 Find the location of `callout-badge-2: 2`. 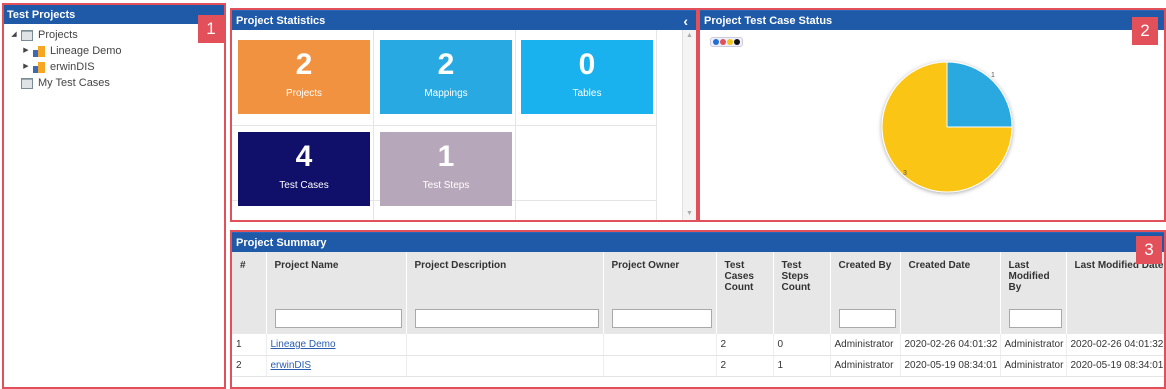

callout-badge-2: 2 is located at coordinates (1145, 31).